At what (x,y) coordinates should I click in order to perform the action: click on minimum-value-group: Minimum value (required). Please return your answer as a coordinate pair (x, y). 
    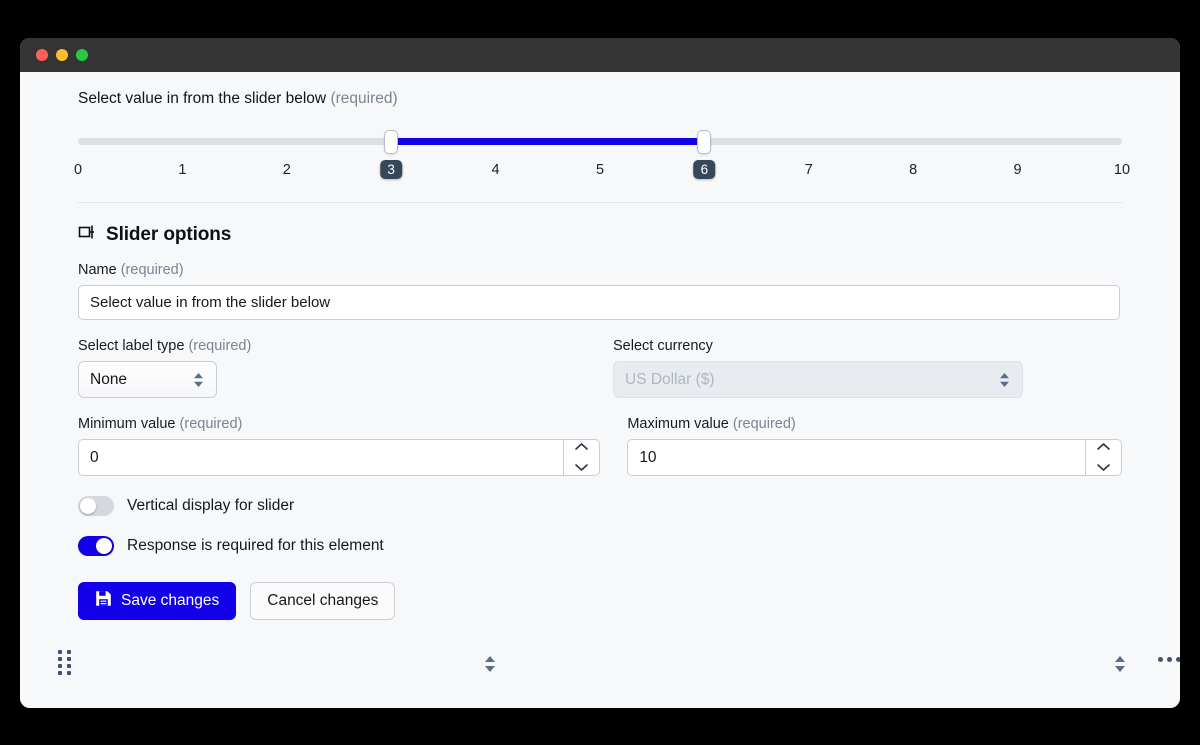
    Looking at the image, I should click on (339, 446).